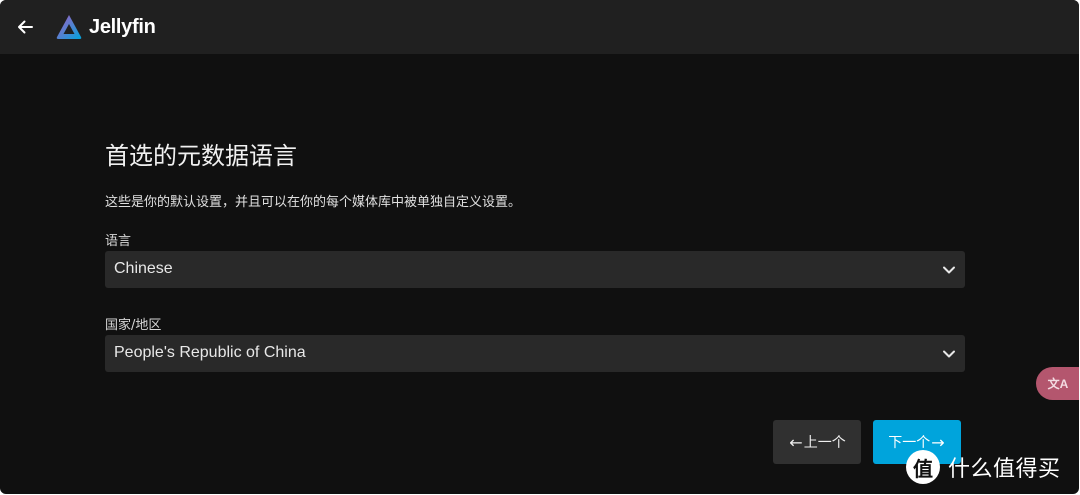  I want to click on previous-button: ← 上一个, so click(817, 442).